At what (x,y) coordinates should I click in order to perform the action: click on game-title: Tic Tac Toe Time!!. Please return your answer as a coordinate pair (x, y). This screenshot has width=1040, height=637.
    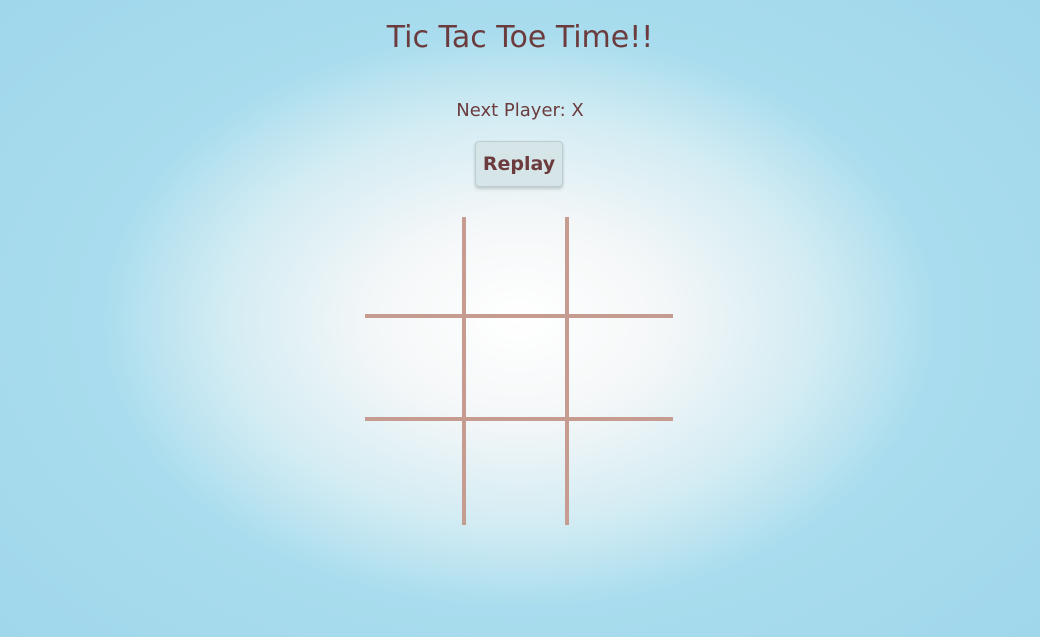
    Looking at the image, I should click on (520, 37).